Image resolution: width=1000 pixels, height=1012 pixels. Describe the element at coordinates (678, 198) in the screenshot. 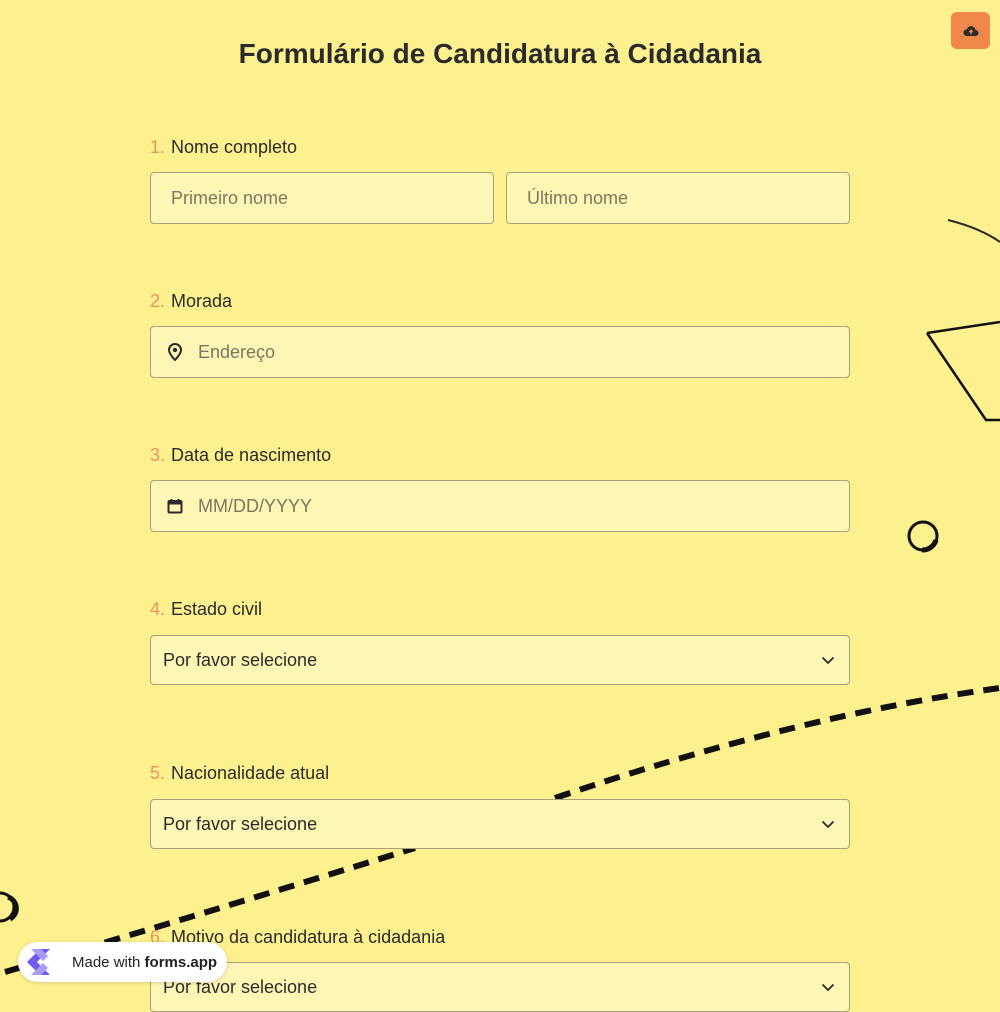

I see `last-name-input: Último nome` at that location.